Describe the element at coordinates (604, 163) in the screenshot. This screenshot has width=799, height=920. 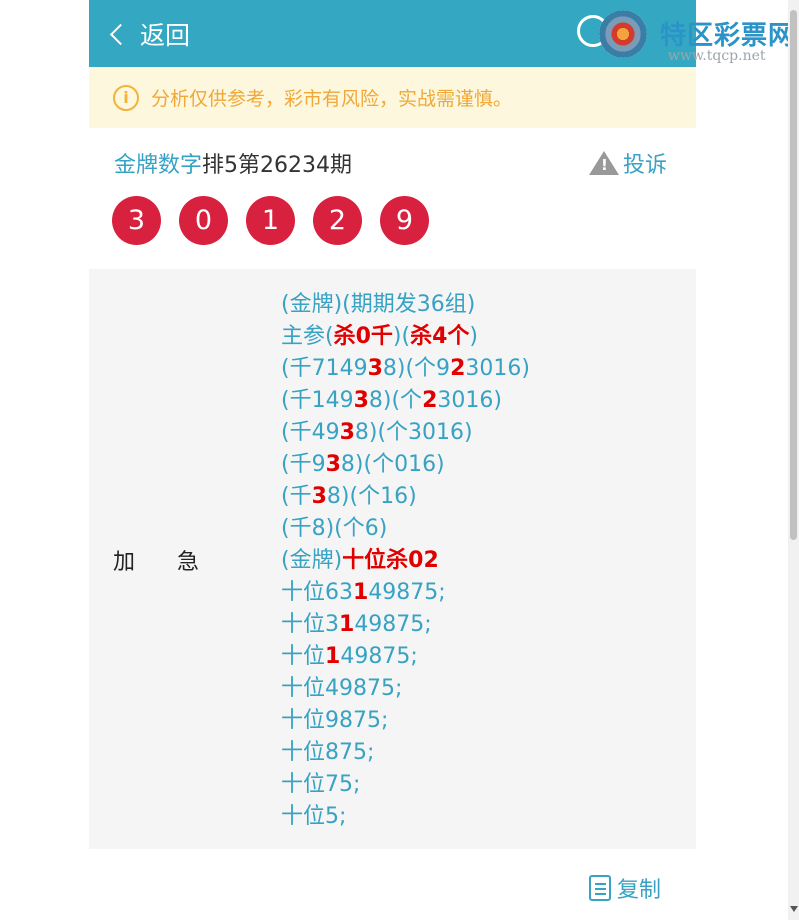
I see `warning-icon: !` at that location.